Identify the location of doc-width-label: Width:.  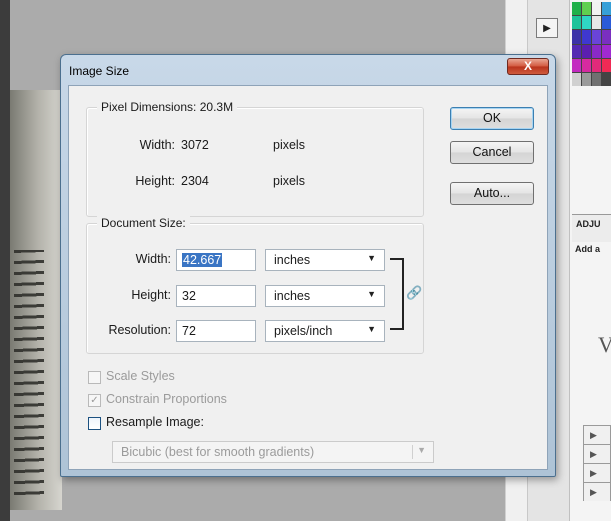
(153, 259).